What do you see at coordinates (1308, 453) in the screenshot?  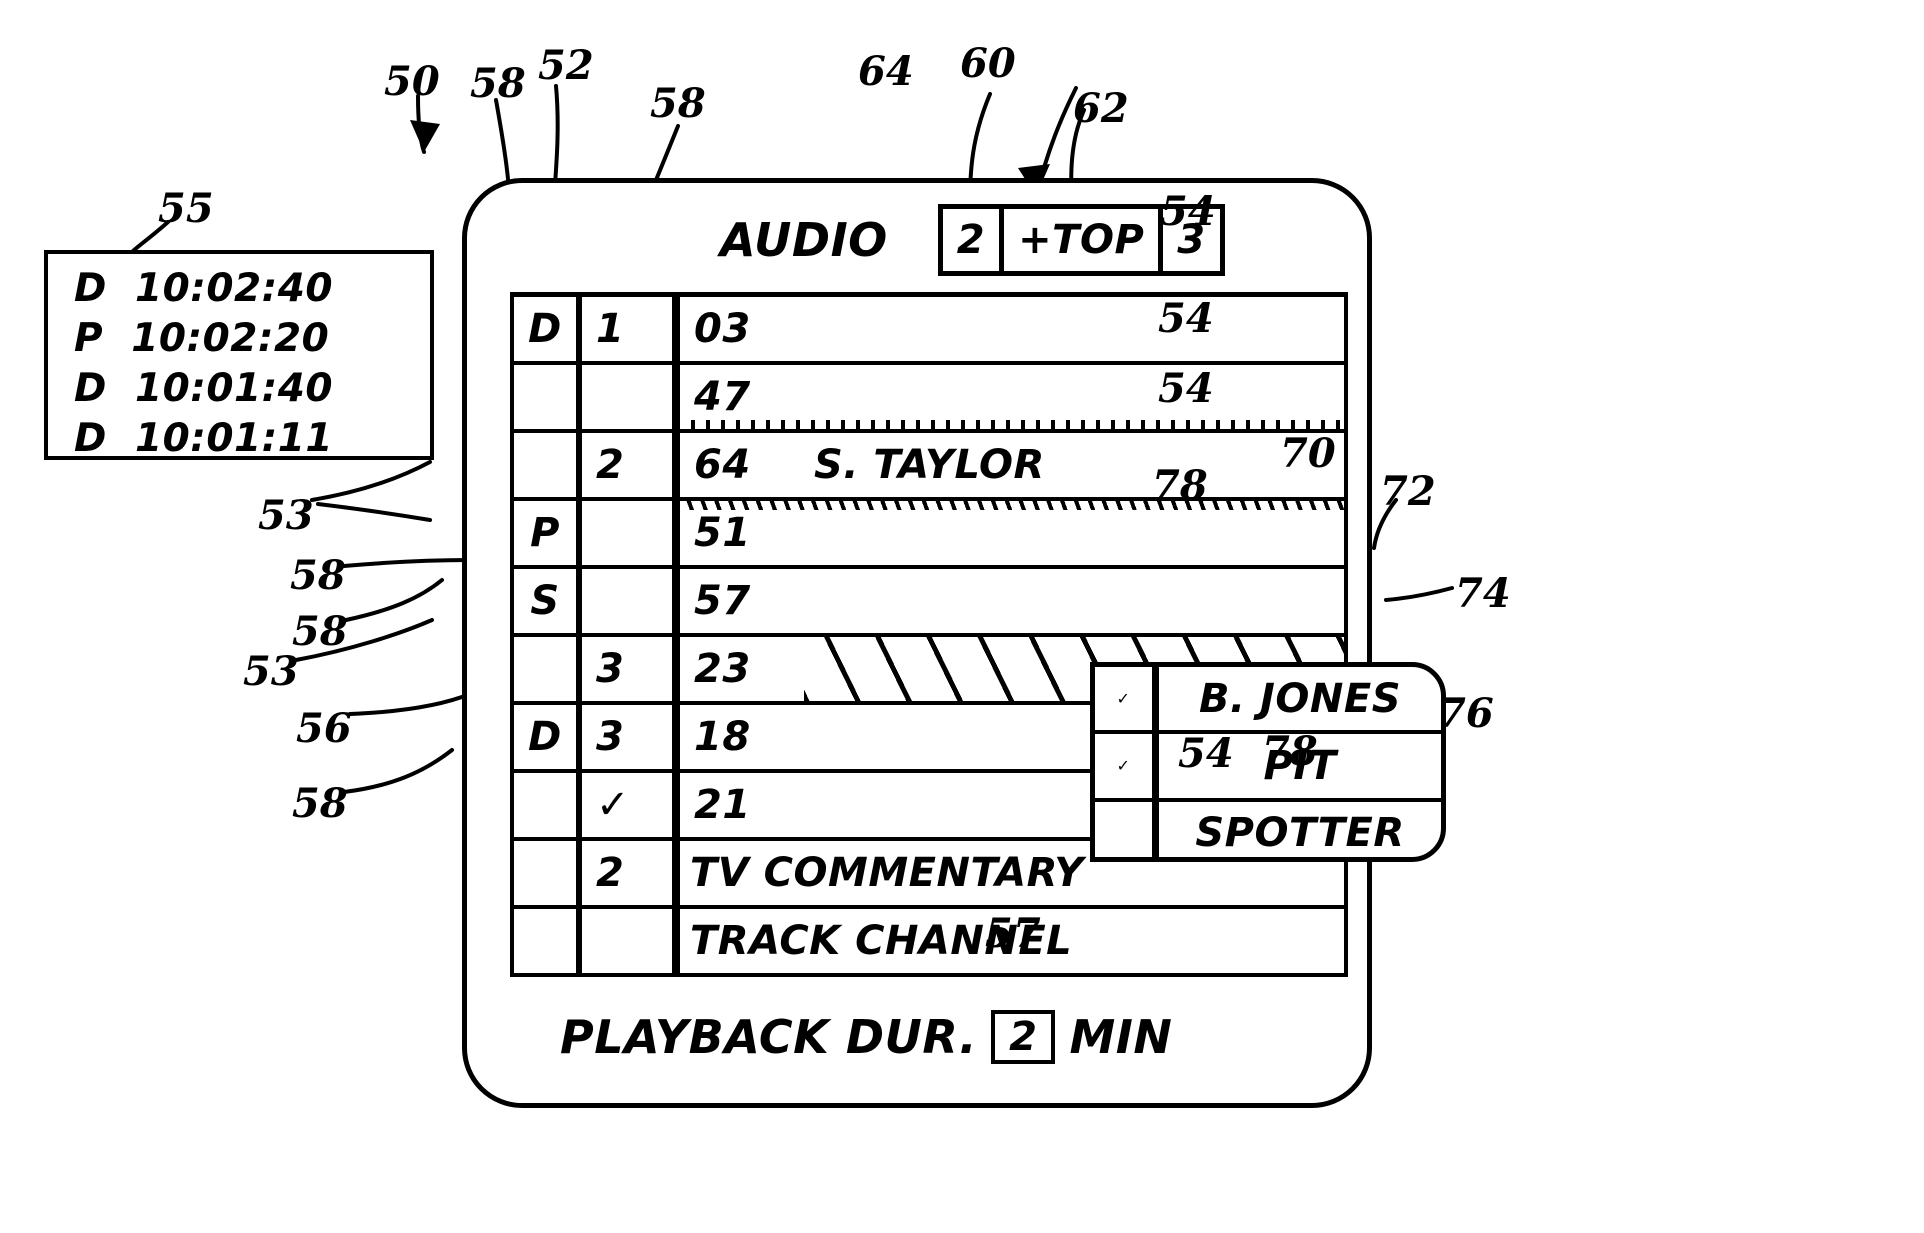 I see `reference-numeral-70: 70` at bounding box center [1308, 453].